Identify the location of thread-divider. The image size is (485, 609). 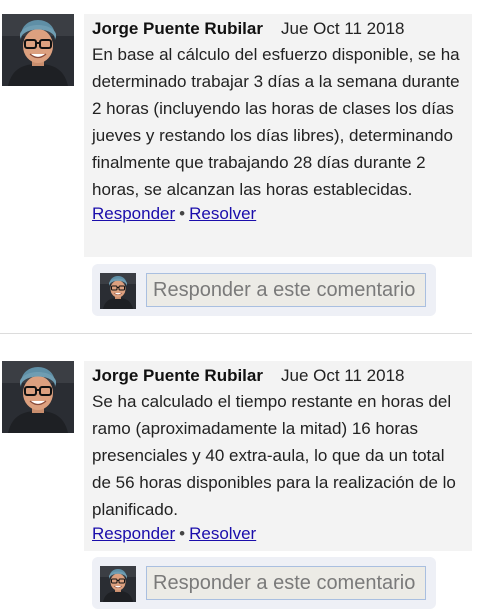
(236, 333).